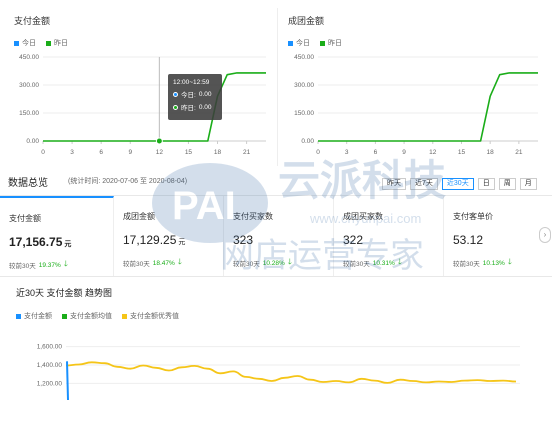  Describe the element at coordinates (163, 263) in the screenshot. I see `compare-percent: 18.47%` at that location.